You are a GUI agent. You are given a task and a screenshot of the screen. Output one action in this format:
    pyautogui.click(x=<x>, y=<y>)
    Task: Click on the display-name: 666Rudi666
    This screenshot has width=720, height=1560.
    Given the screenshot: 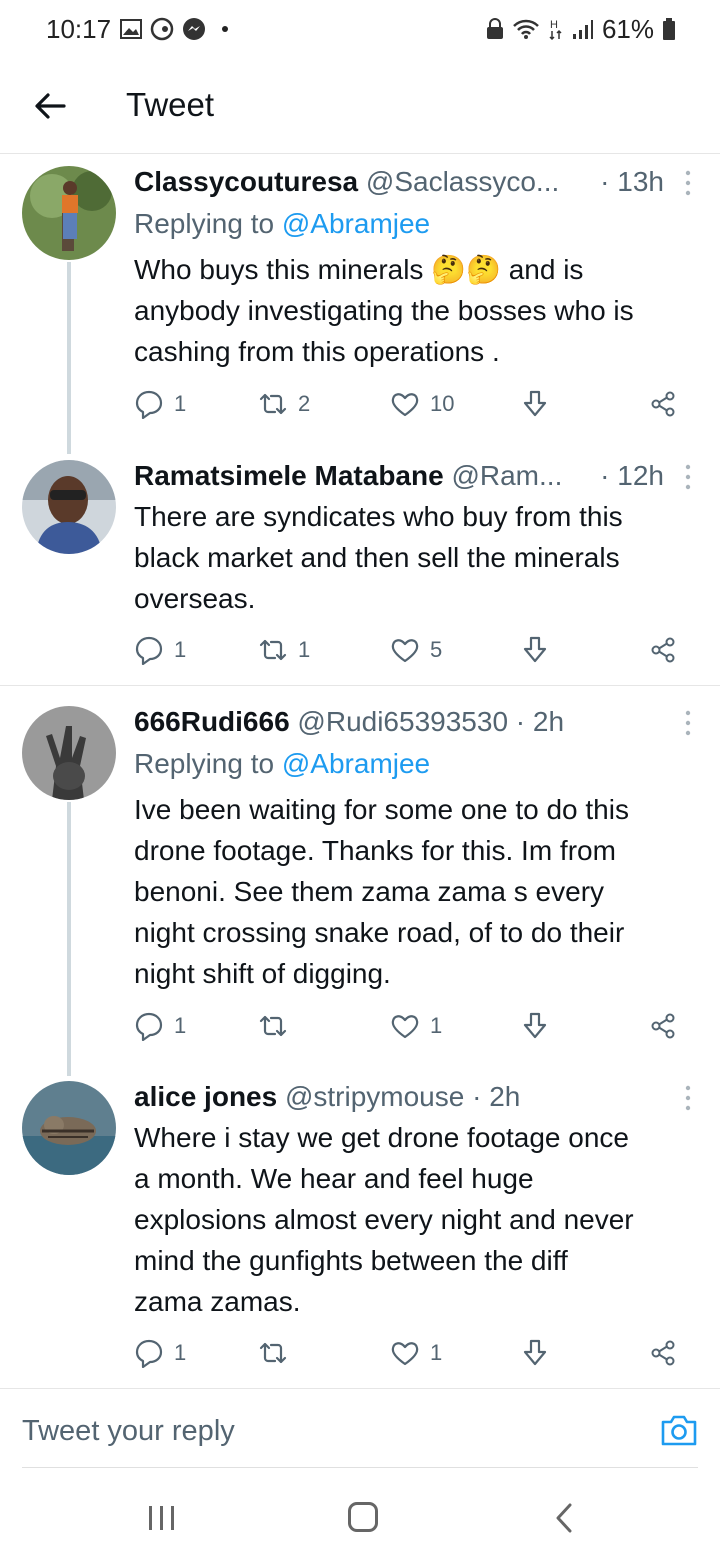 What is the action you would take?
    pyautogui.click(x=212, y=721)
    